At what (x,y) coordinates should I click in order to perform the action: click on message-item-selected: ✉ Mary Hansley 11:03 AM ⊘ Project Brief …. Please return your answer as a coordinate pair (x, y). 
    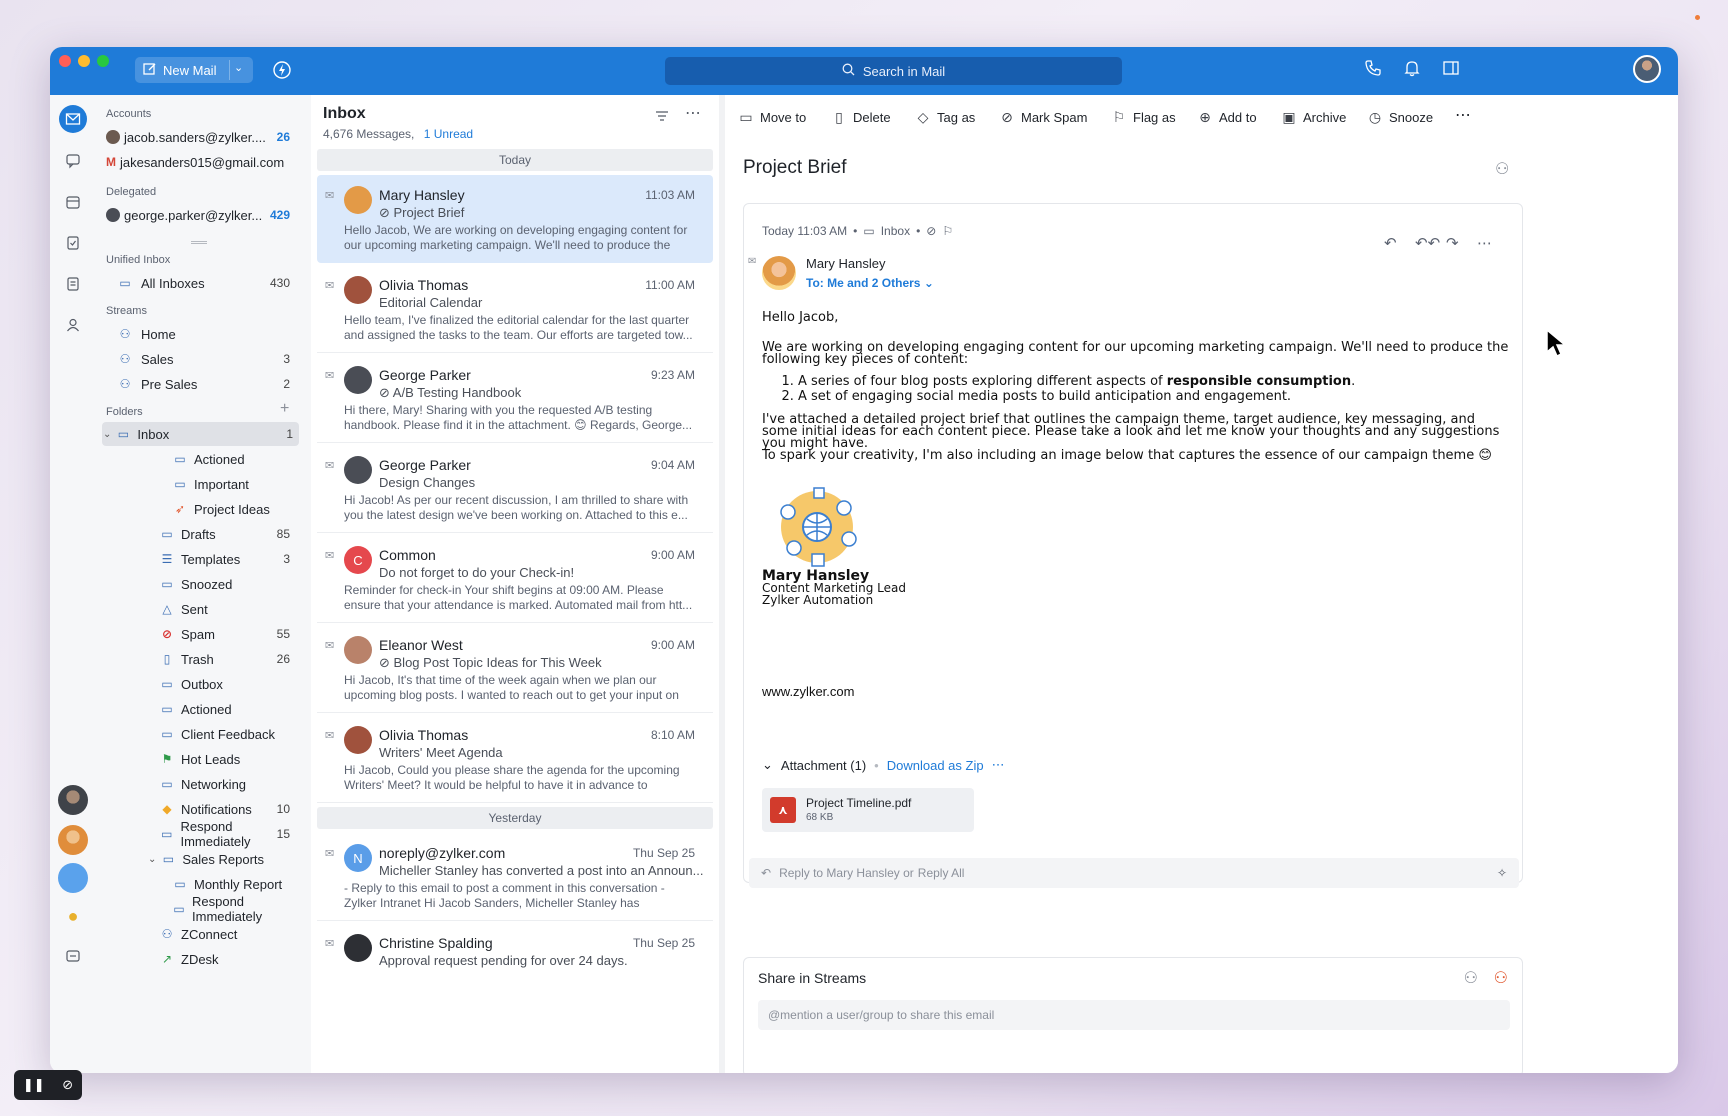
    Looking at the image, I should click on (515, 219).